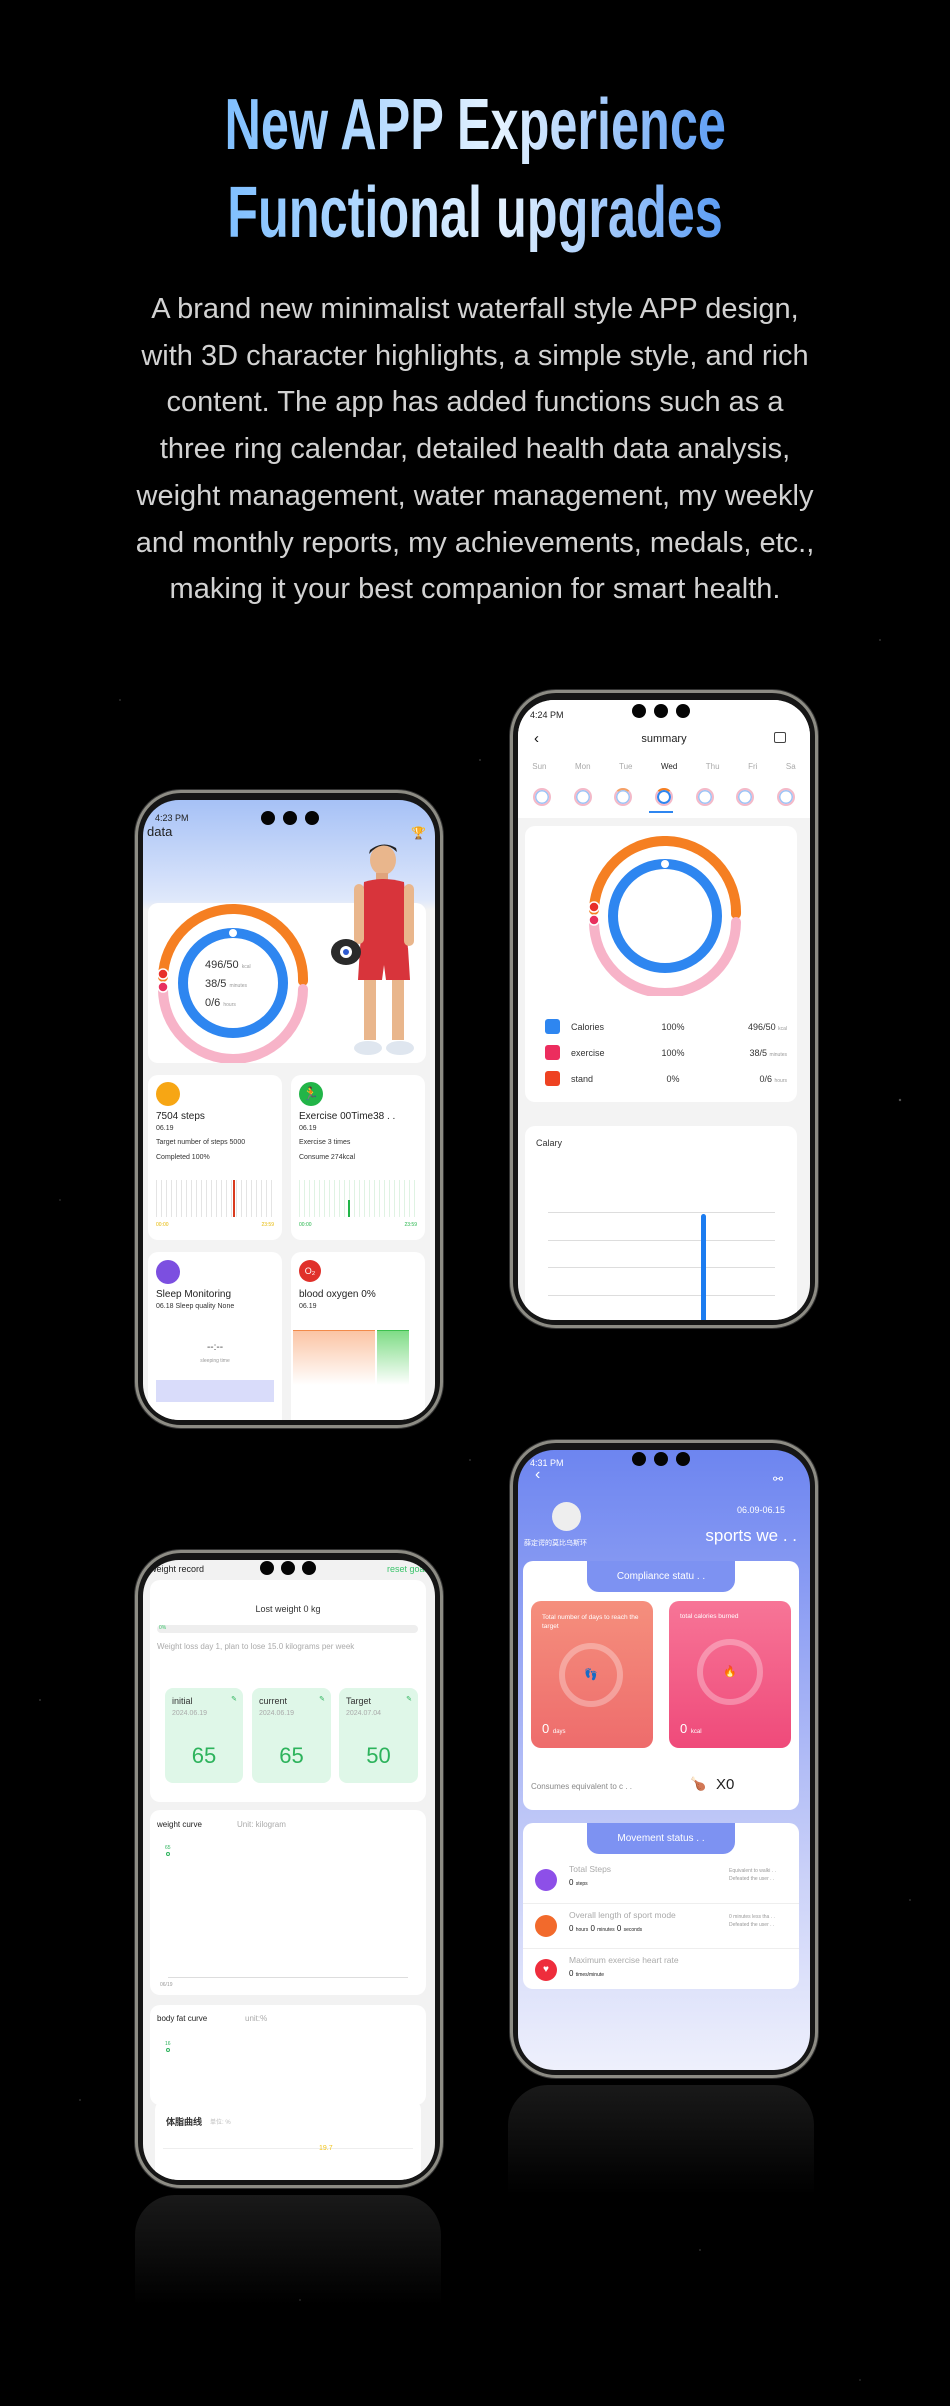 The image size is (950, 2406). What do you see at coordinates (752, 1925) in the screenshot?
I see `row-note: Defeated the user . .` at bounding box center [752, 1925].